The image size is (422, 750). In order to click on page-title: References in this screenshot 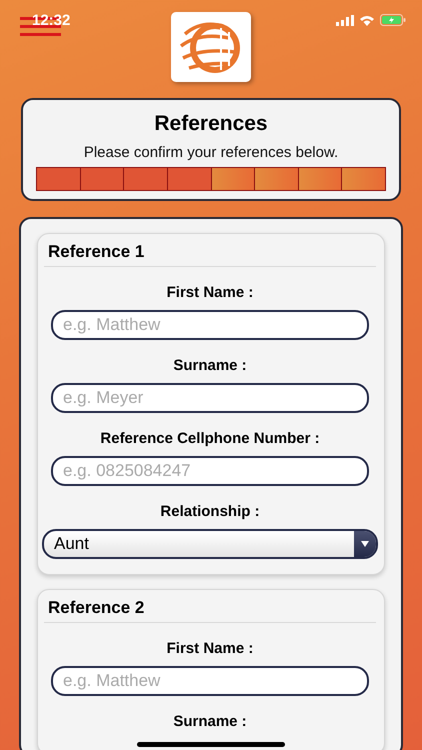, I will do `click(211, 124)`.